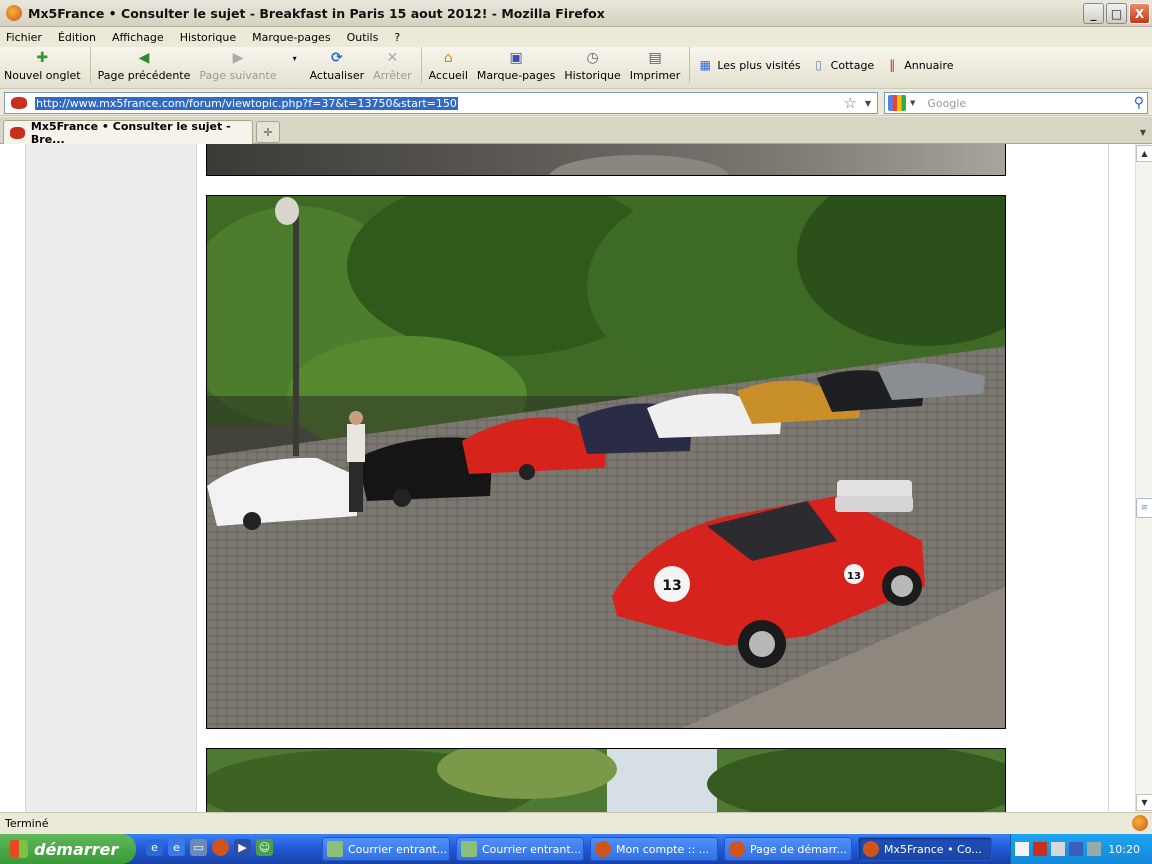 Image resolution: width=1152 pixels, height=864 pixels. I want to click on history-dropdown: ▾ ., so click(295, 63).